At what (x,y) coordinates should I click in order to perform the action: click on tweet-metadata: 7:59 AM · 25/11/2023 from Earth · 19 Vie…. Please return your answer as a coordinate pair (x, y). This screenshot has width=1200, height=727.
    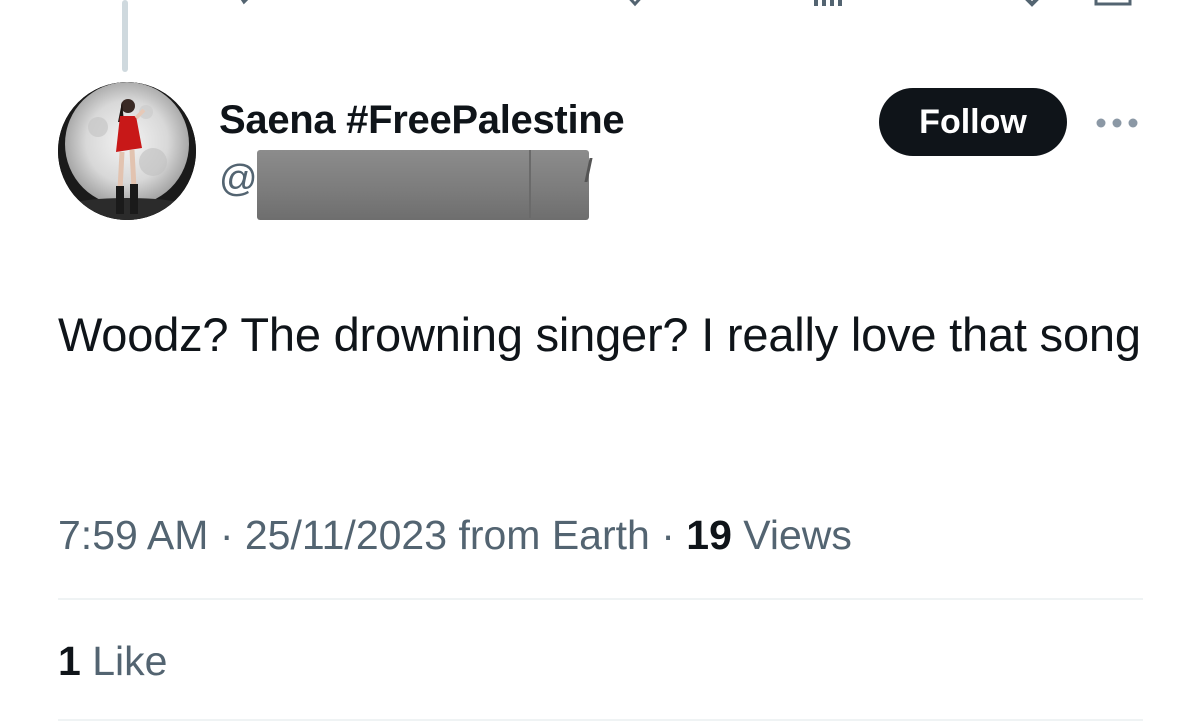
    Looking at the image, I should click on (455, 535).